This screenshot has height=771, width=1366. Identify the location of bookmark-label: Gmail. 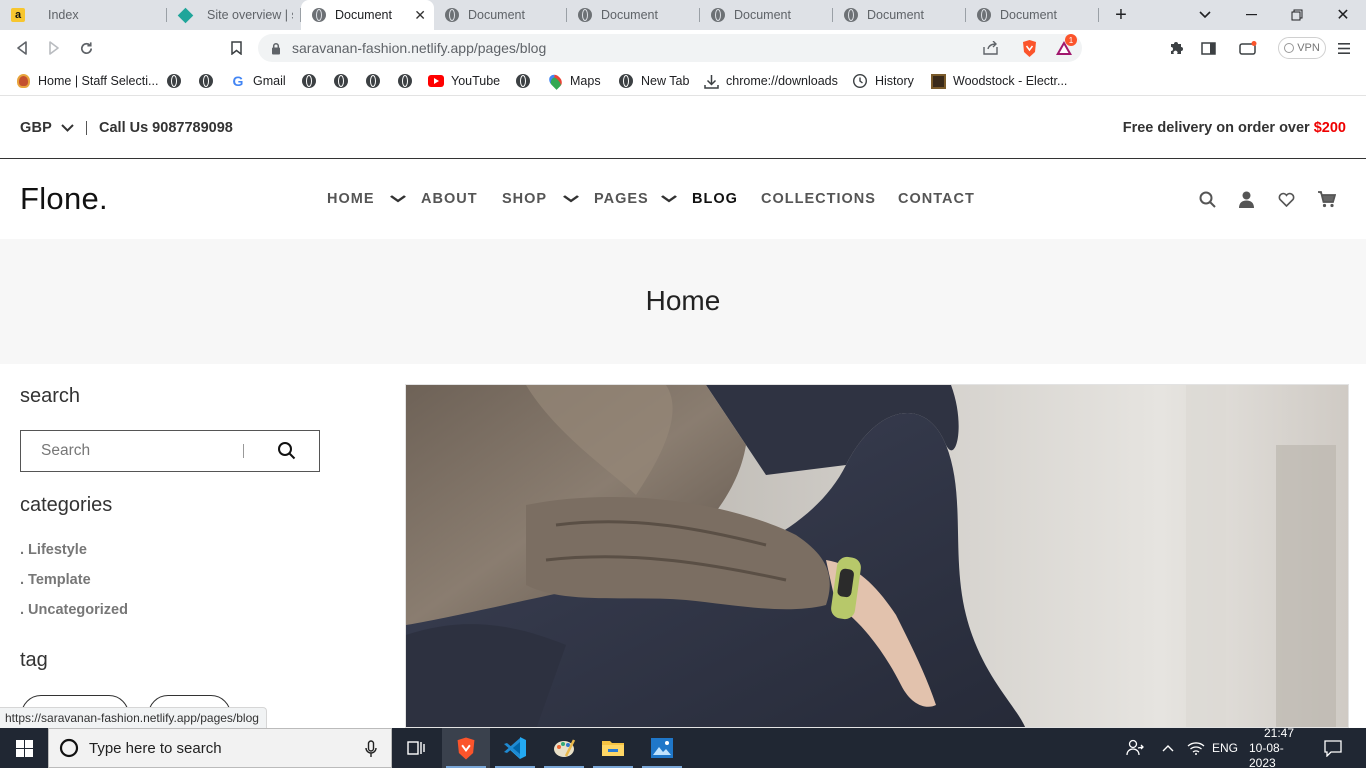
(269, 81).